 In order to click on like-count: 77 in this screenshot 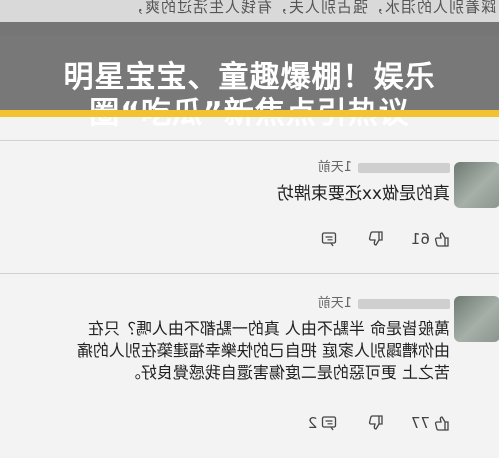, I will do `click(420, 423)`.